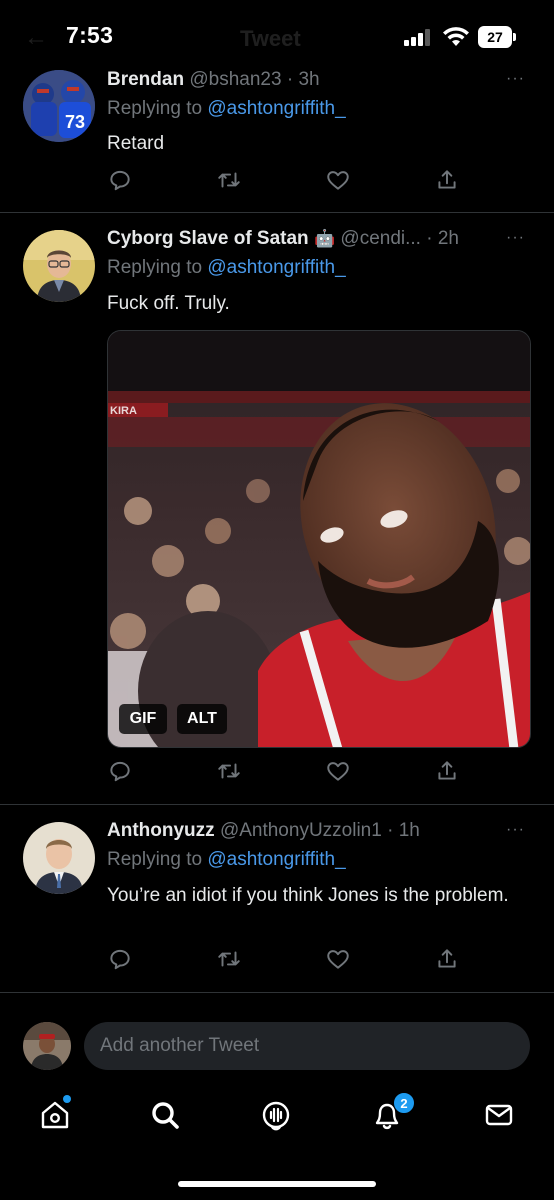 This screenshot has width=554, height=1200. Describe the element at coordinates (235, 79) in the screenshot. I see `user-handle: @bshan23` at that location.